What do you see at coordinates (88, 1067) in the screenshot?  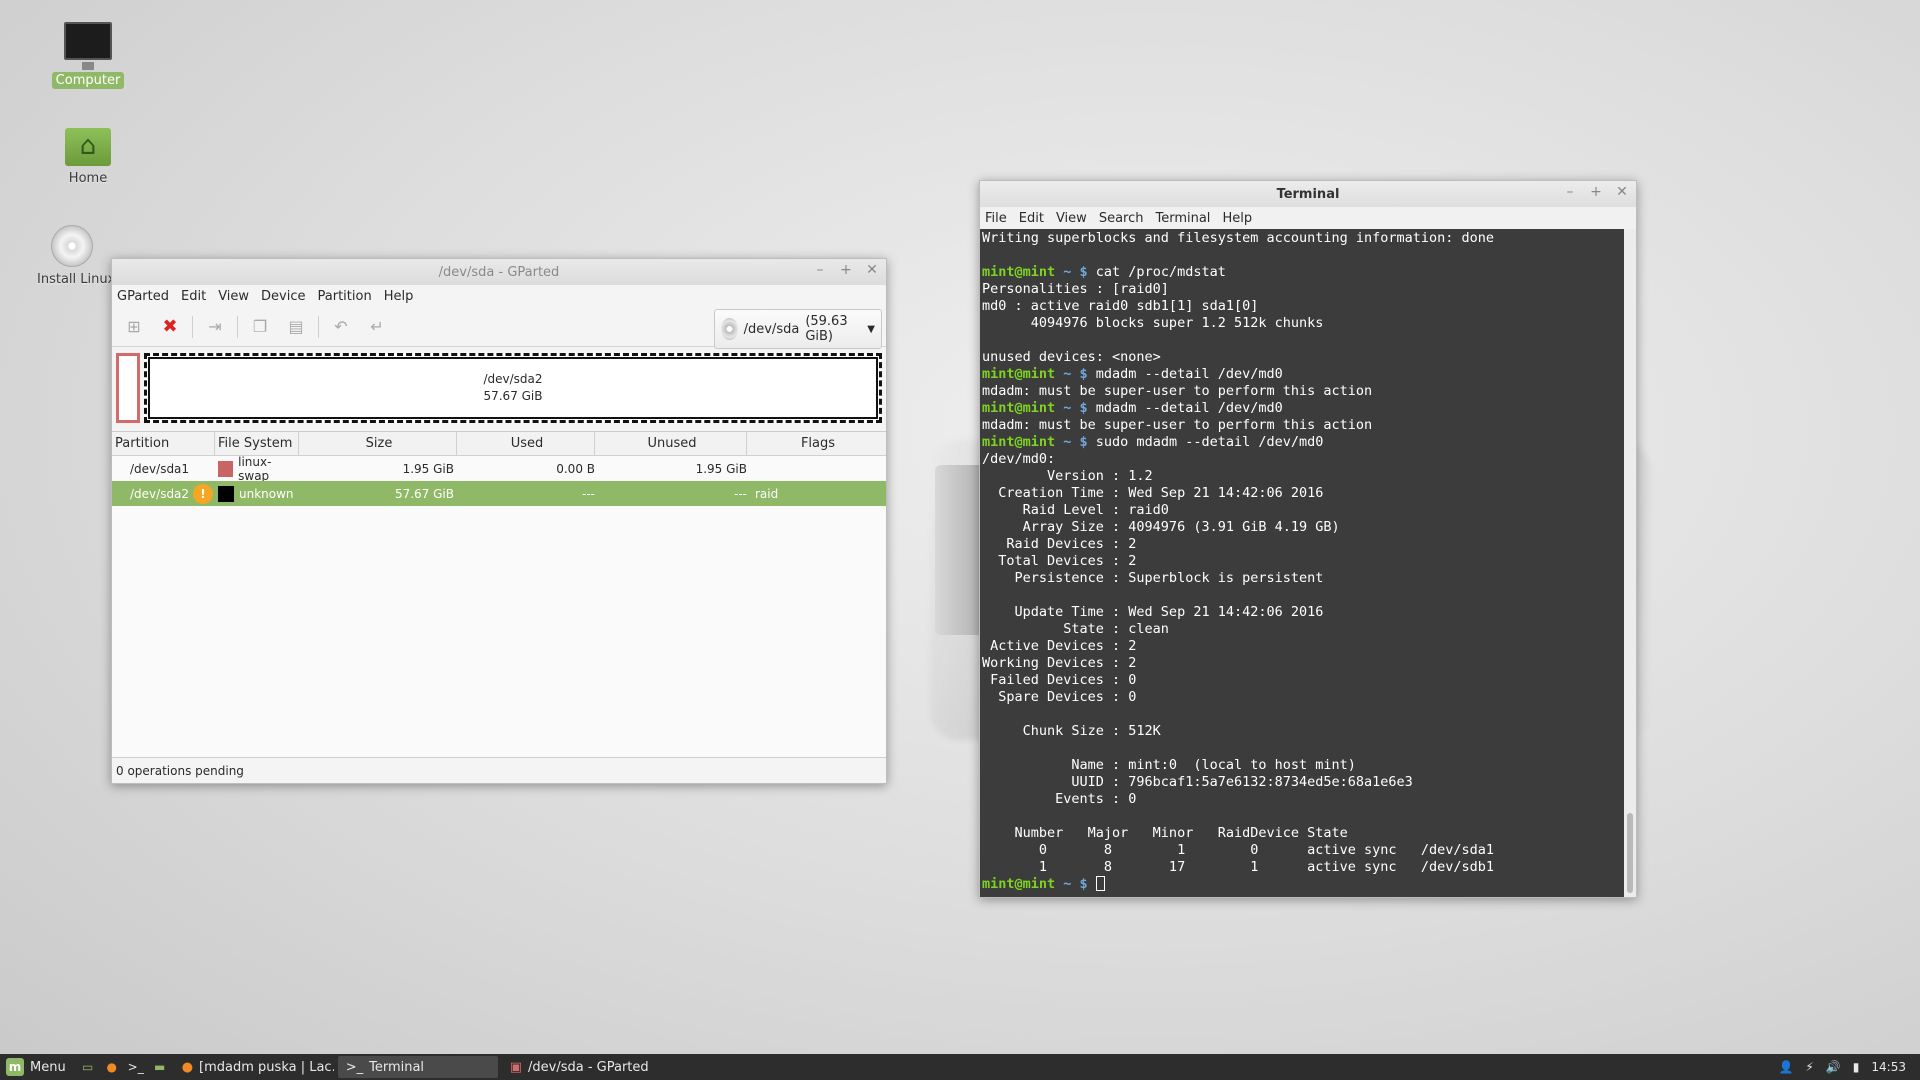 I see `show-desktop-icon: ▭` at bounding box center [88, 1067].